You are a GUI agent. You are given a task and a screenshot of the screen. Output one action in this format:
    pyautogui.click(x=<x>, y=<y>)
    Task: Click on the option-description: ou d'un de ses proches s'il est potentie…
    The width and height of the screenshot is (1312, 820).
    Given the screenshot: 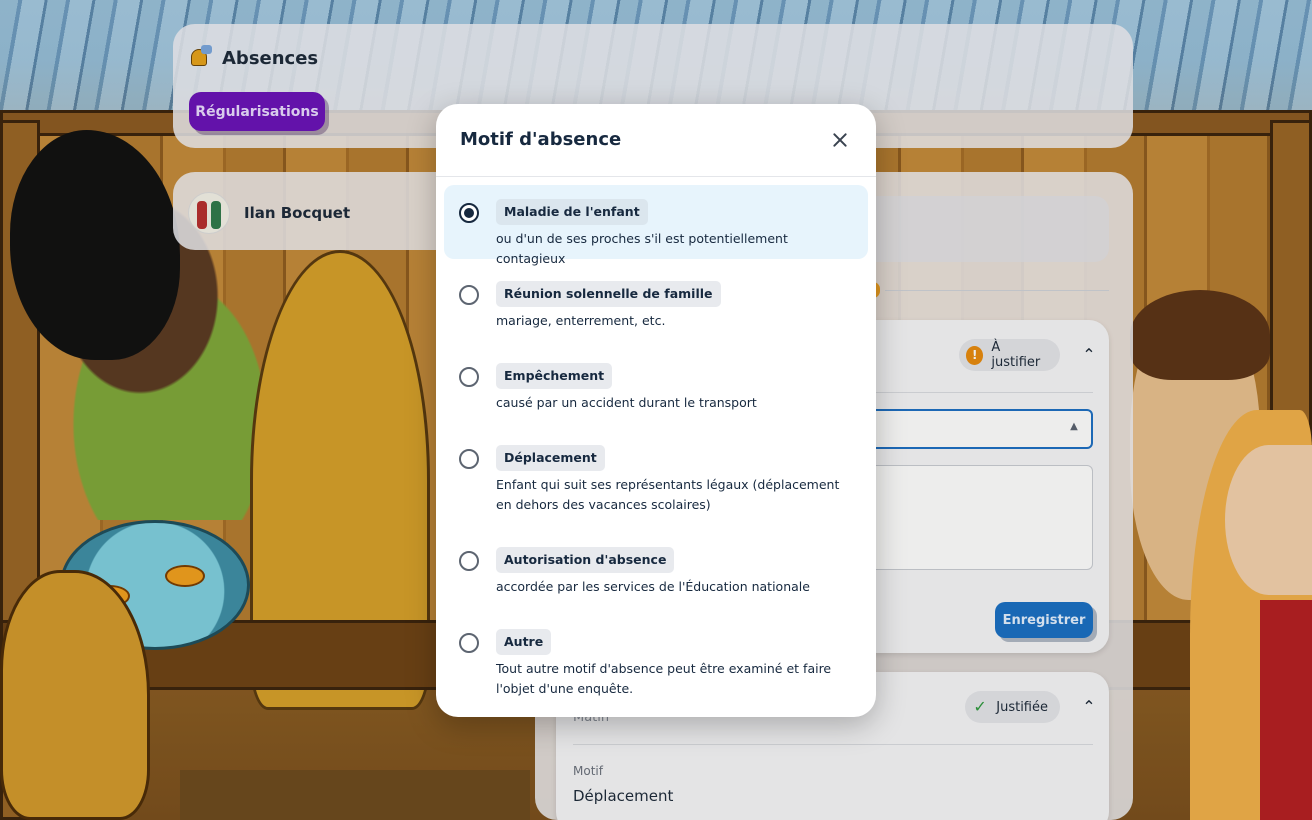 What is the action you would take?
    pyautogui.click(x=642, y=248)
    